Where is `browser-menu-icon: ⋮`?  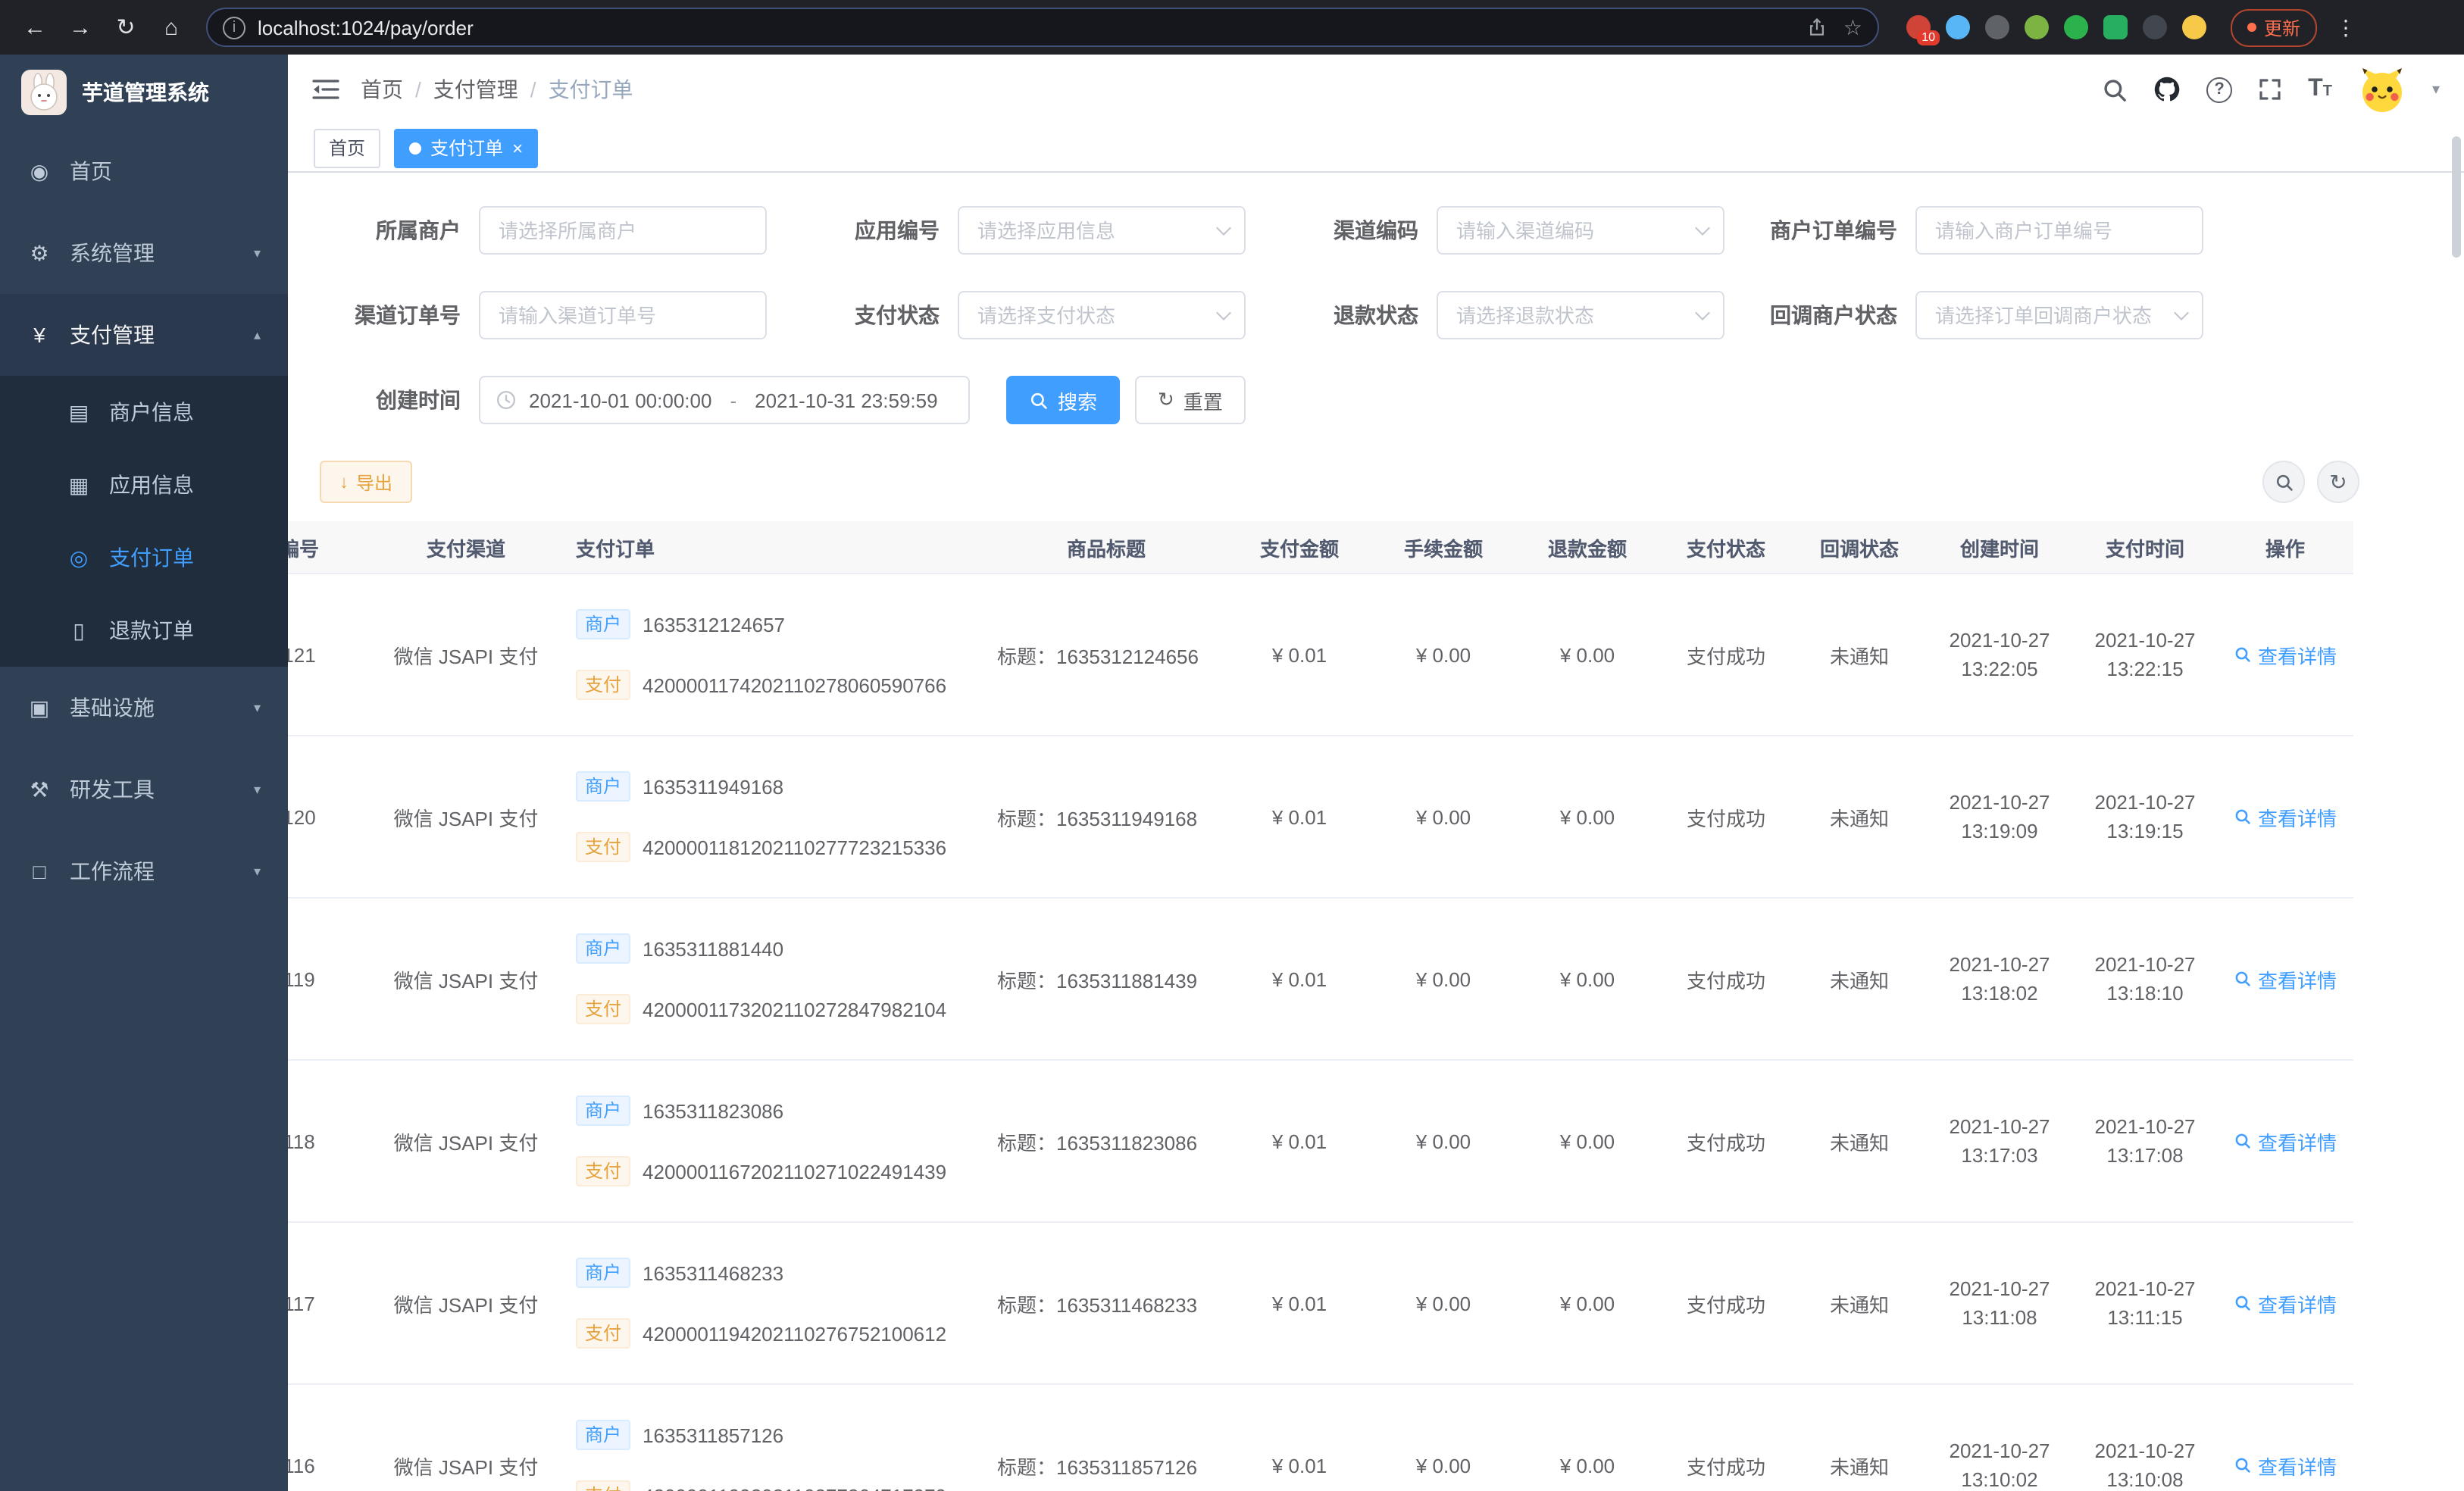 browser-menu-icon: ⋮ is located at coordinates (2345, 27).